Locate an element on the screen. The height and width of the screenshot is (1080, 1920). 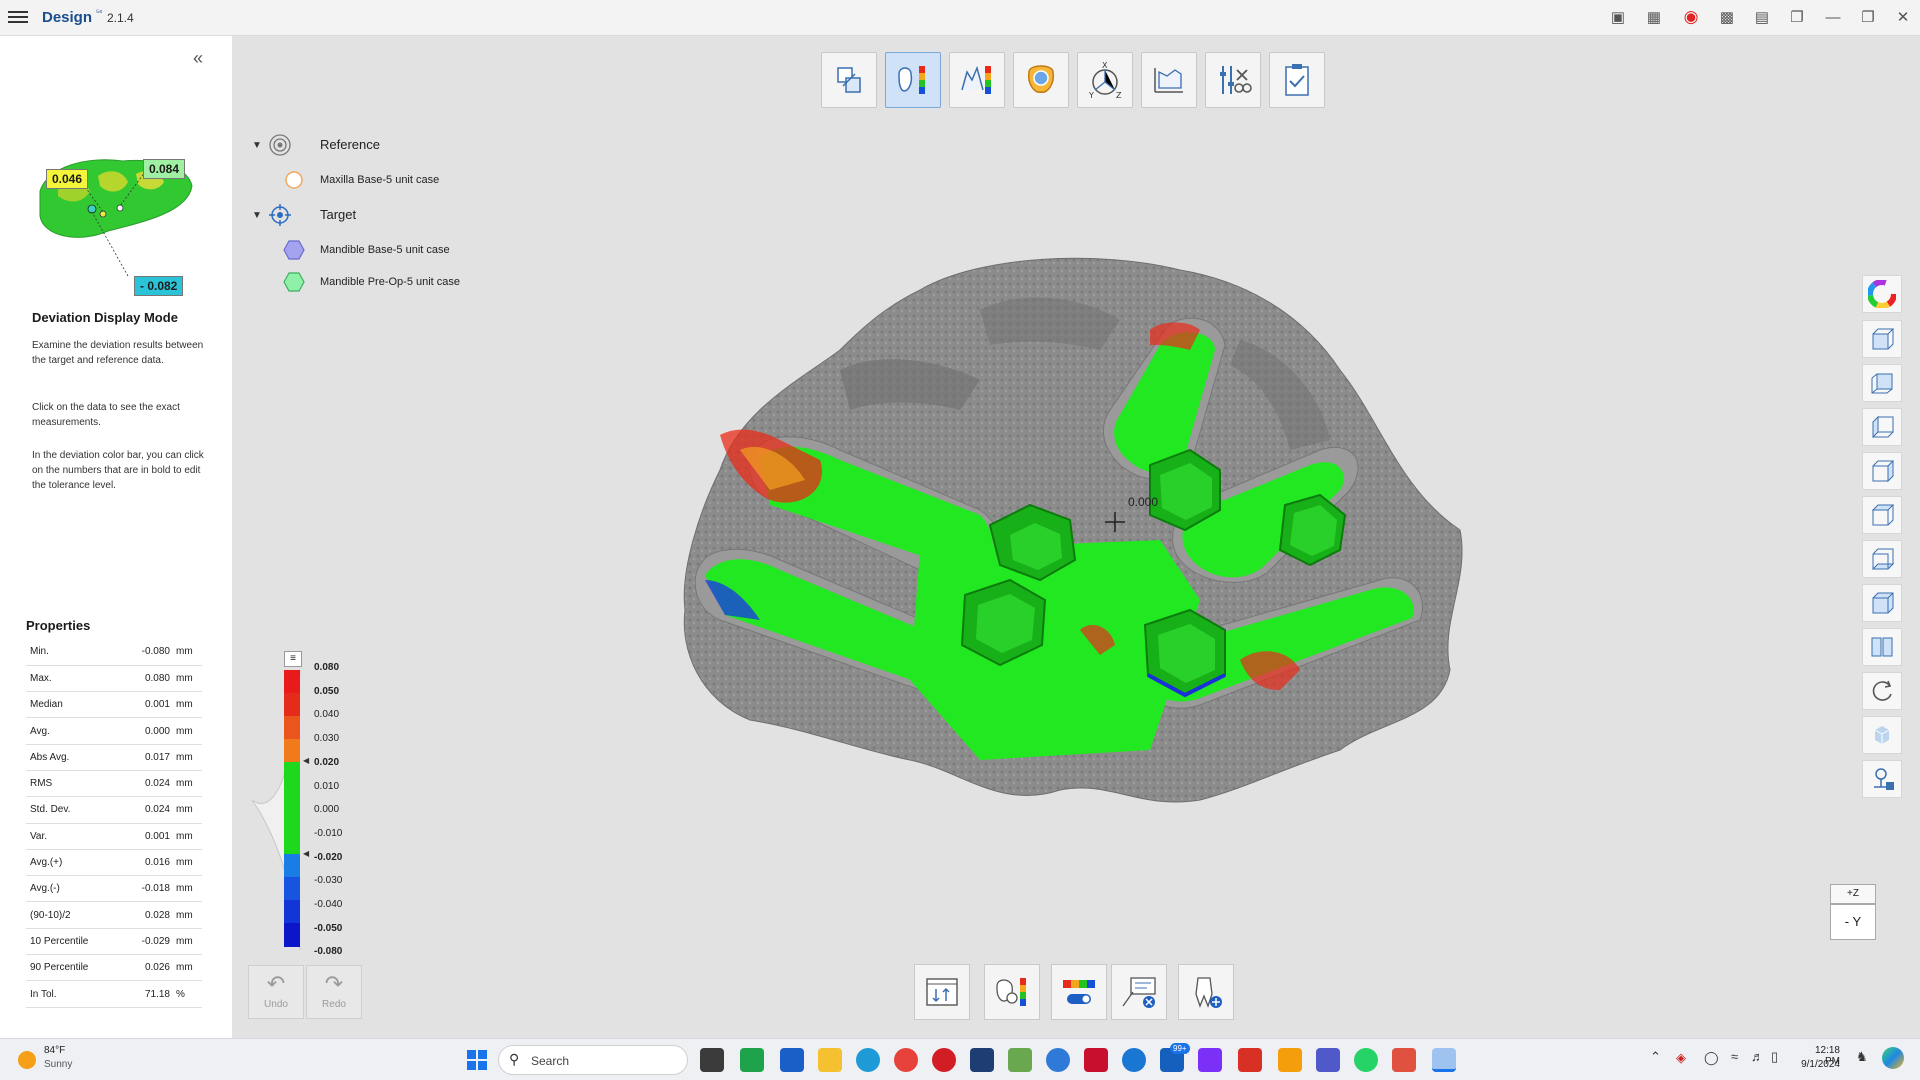
reference-item-color-icon is located at coordinates (294, 180).